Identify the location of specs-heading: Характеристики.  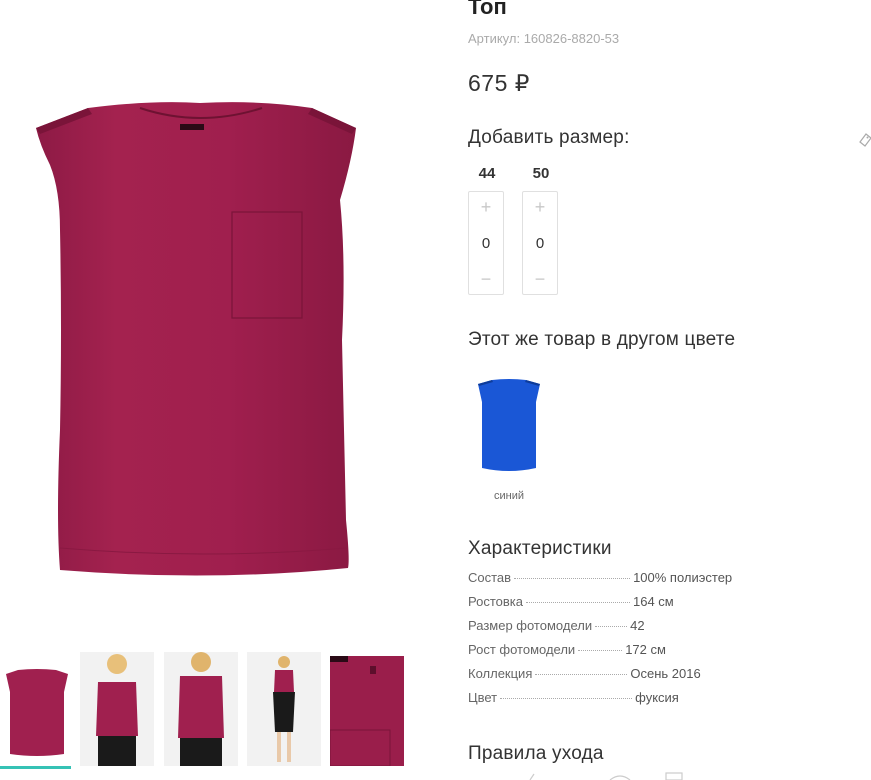
(540, 548).